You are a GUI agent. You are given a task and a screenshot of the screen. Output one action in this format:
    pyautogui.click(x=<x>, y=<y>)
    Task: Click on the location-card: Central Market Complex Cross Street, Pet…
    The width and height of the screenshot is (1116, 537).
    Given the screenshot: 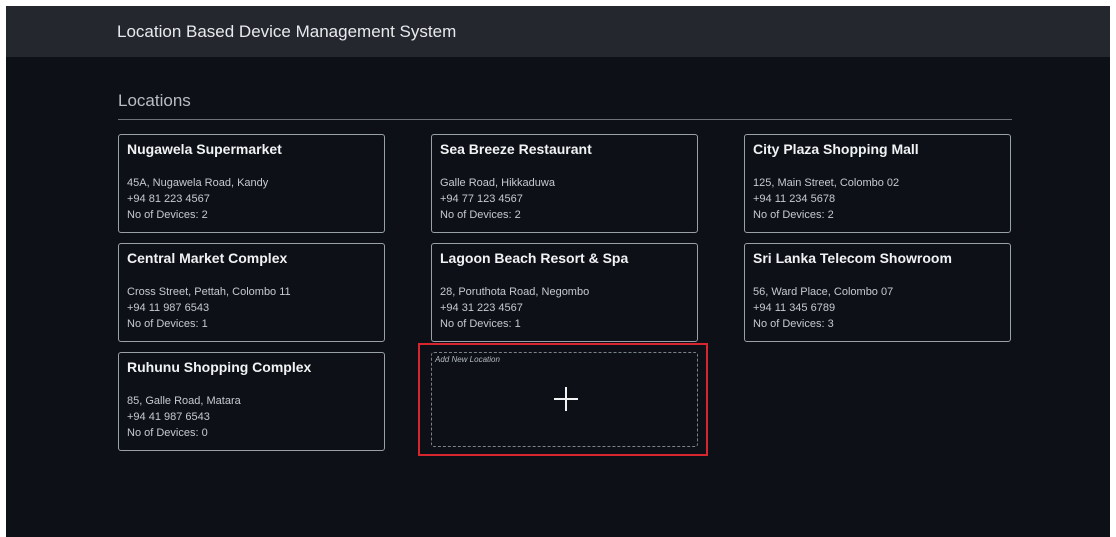 What is the action you would take?
    pyautogui.click(x=251, y=292)
    